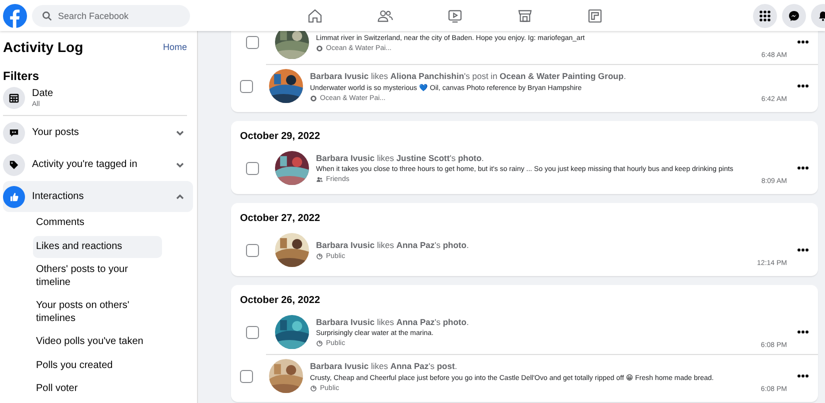 The width and height of the screenshot is (825, 403). I want to click on chevron-icon, so click(180, 197).